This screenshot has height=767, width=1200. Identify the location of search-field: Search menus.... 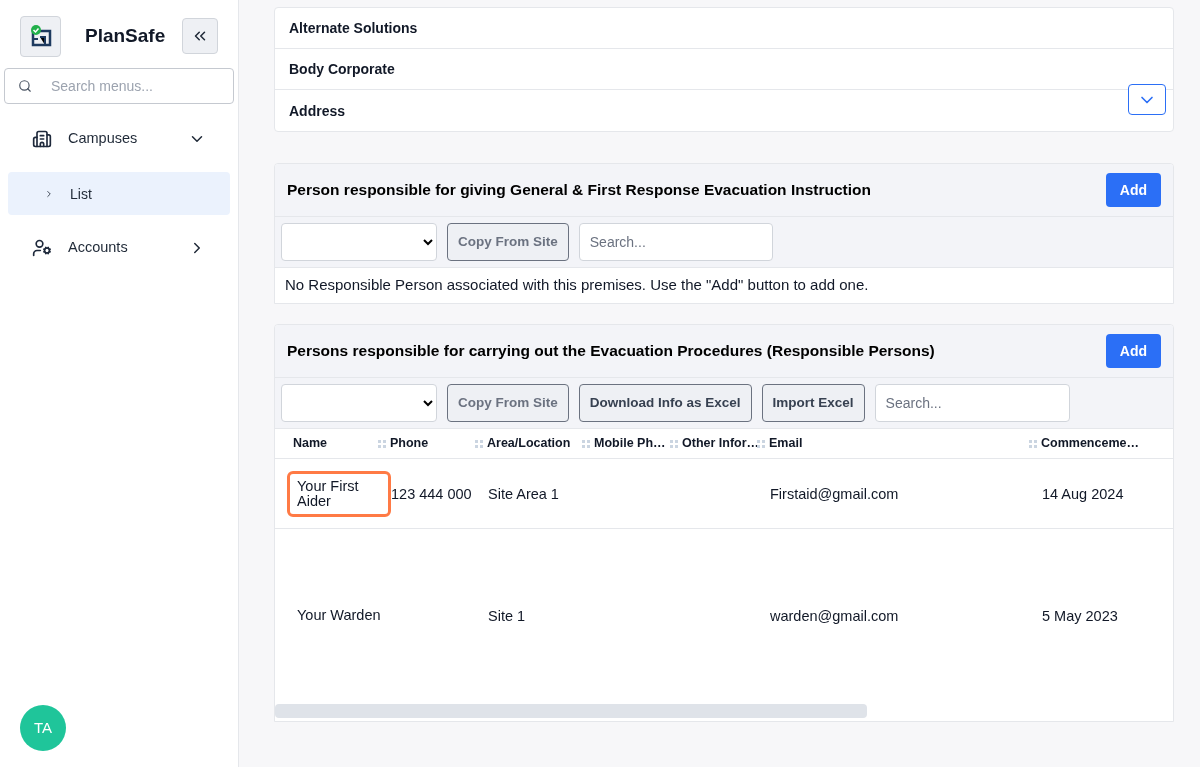
(119, 86).